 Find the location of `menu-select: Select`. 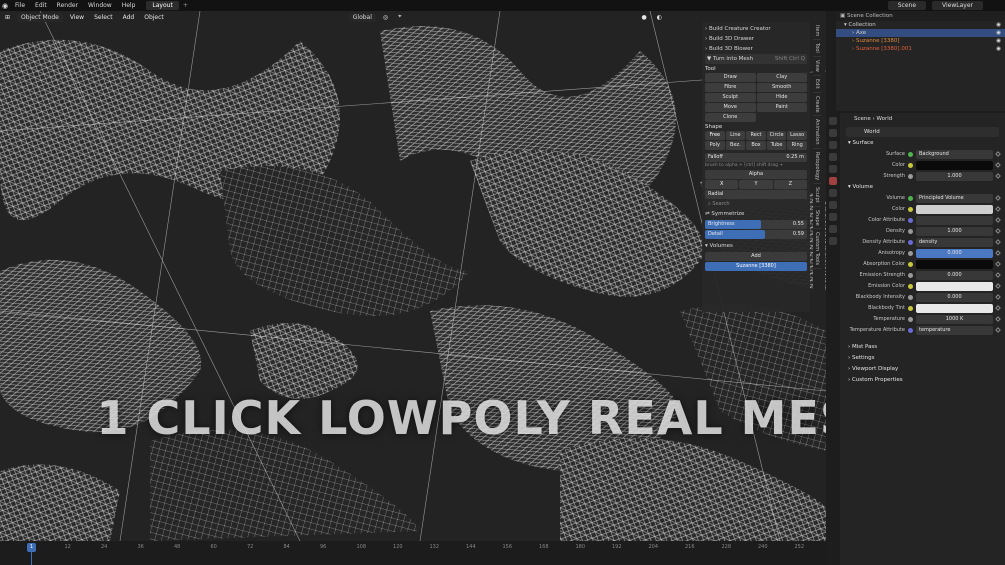

menu-select: Select is located at coordinates (103, 17).